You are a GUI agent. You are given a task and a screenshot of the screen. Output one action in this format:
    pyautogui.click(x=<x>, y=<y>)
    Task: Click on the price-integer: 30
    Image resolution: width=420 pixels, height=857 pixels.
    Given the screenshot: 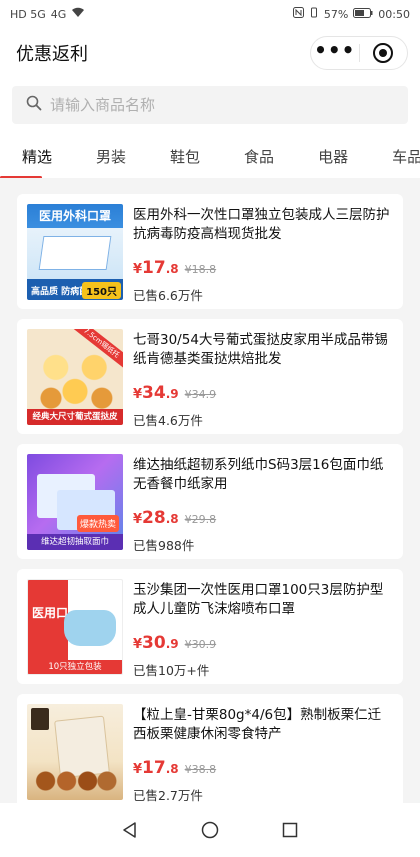 What is the action you would take?
    pyautogui.click(x=154, y=643)
    